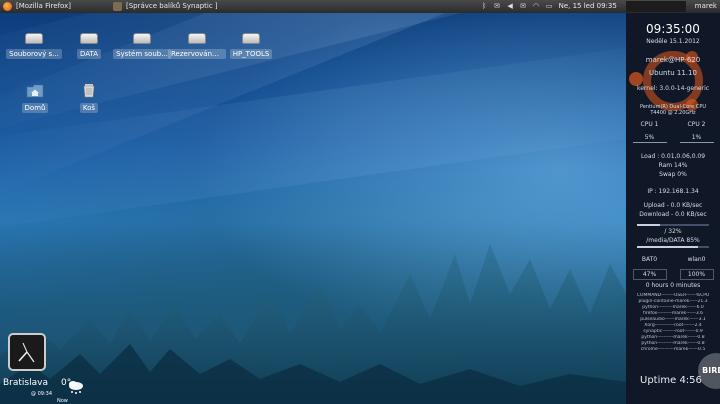 The image size is (720, 404). I want to click on cpu2-label: CPU 2, so click(696, 124).